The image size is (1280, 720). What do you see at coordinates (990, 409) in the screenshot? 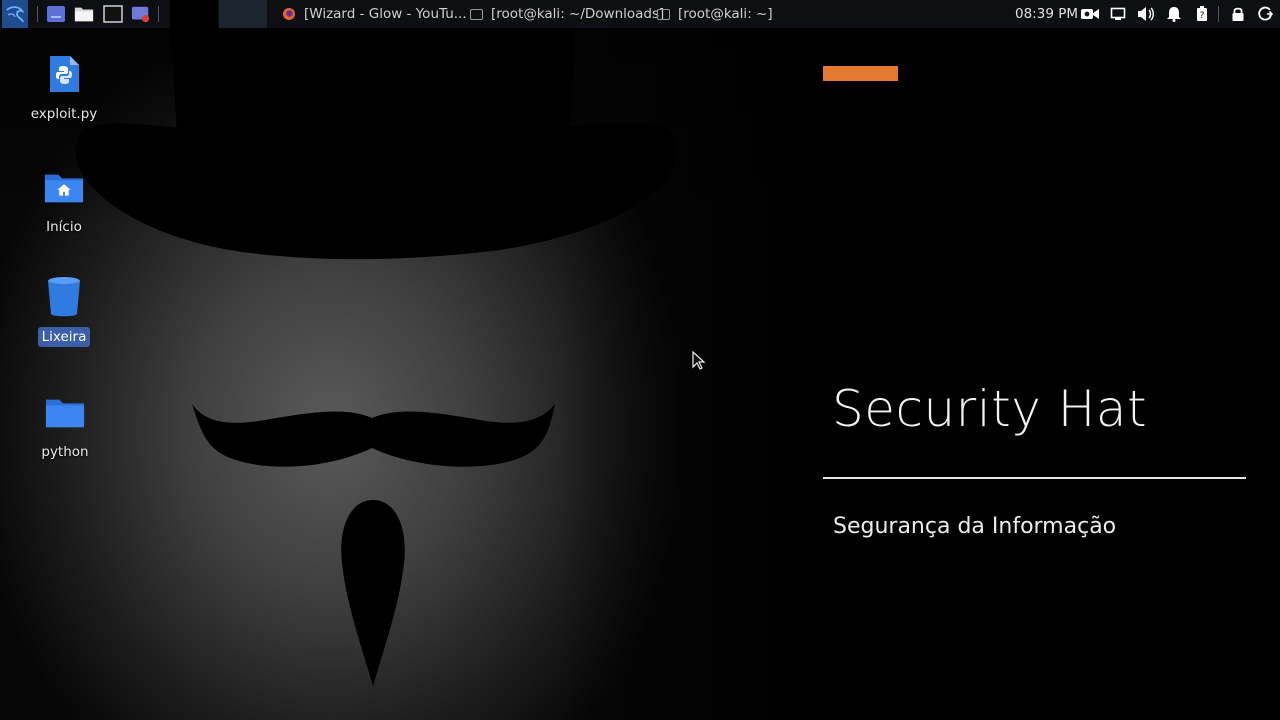
I see `brand-title: Security Hat` at bounding box center [990, 409].